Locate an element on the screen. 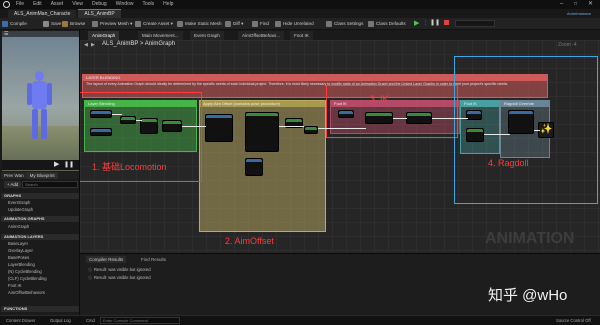 The width and height of the screenshot is (600, 325). save-button: Save is located at coordinates (52, 24).